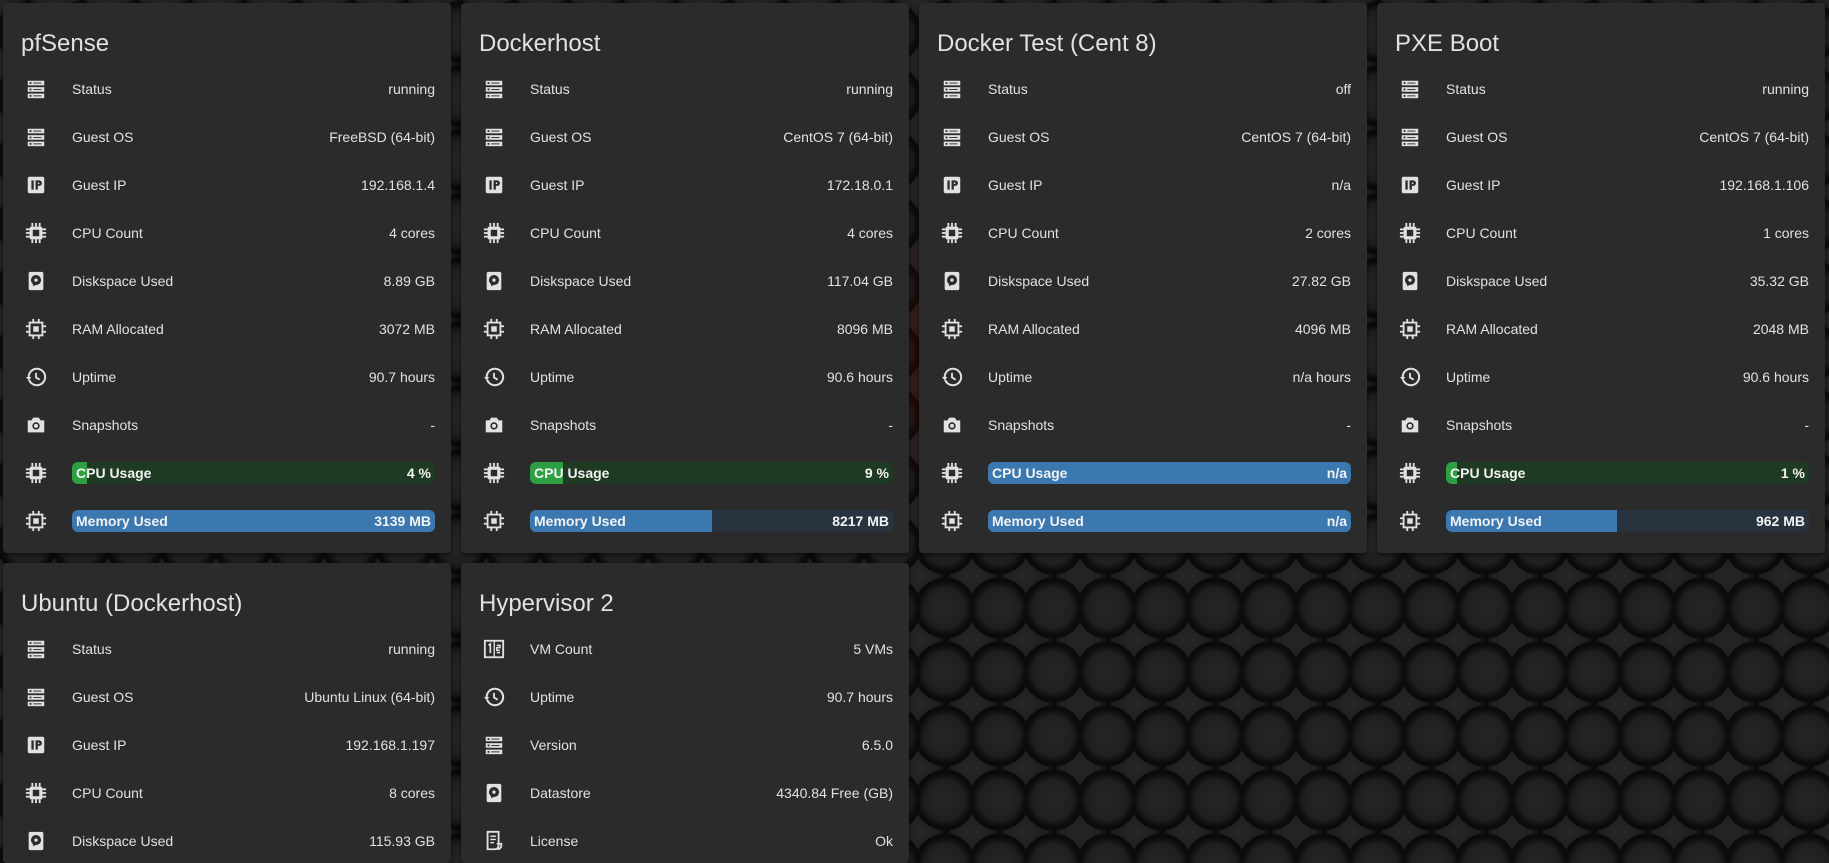  What do you see at coordinates (1602, 473) in the screenshot?
I see `cpu-usage-row: CPU Usage 1 %` at bounding box center [1602, 473].